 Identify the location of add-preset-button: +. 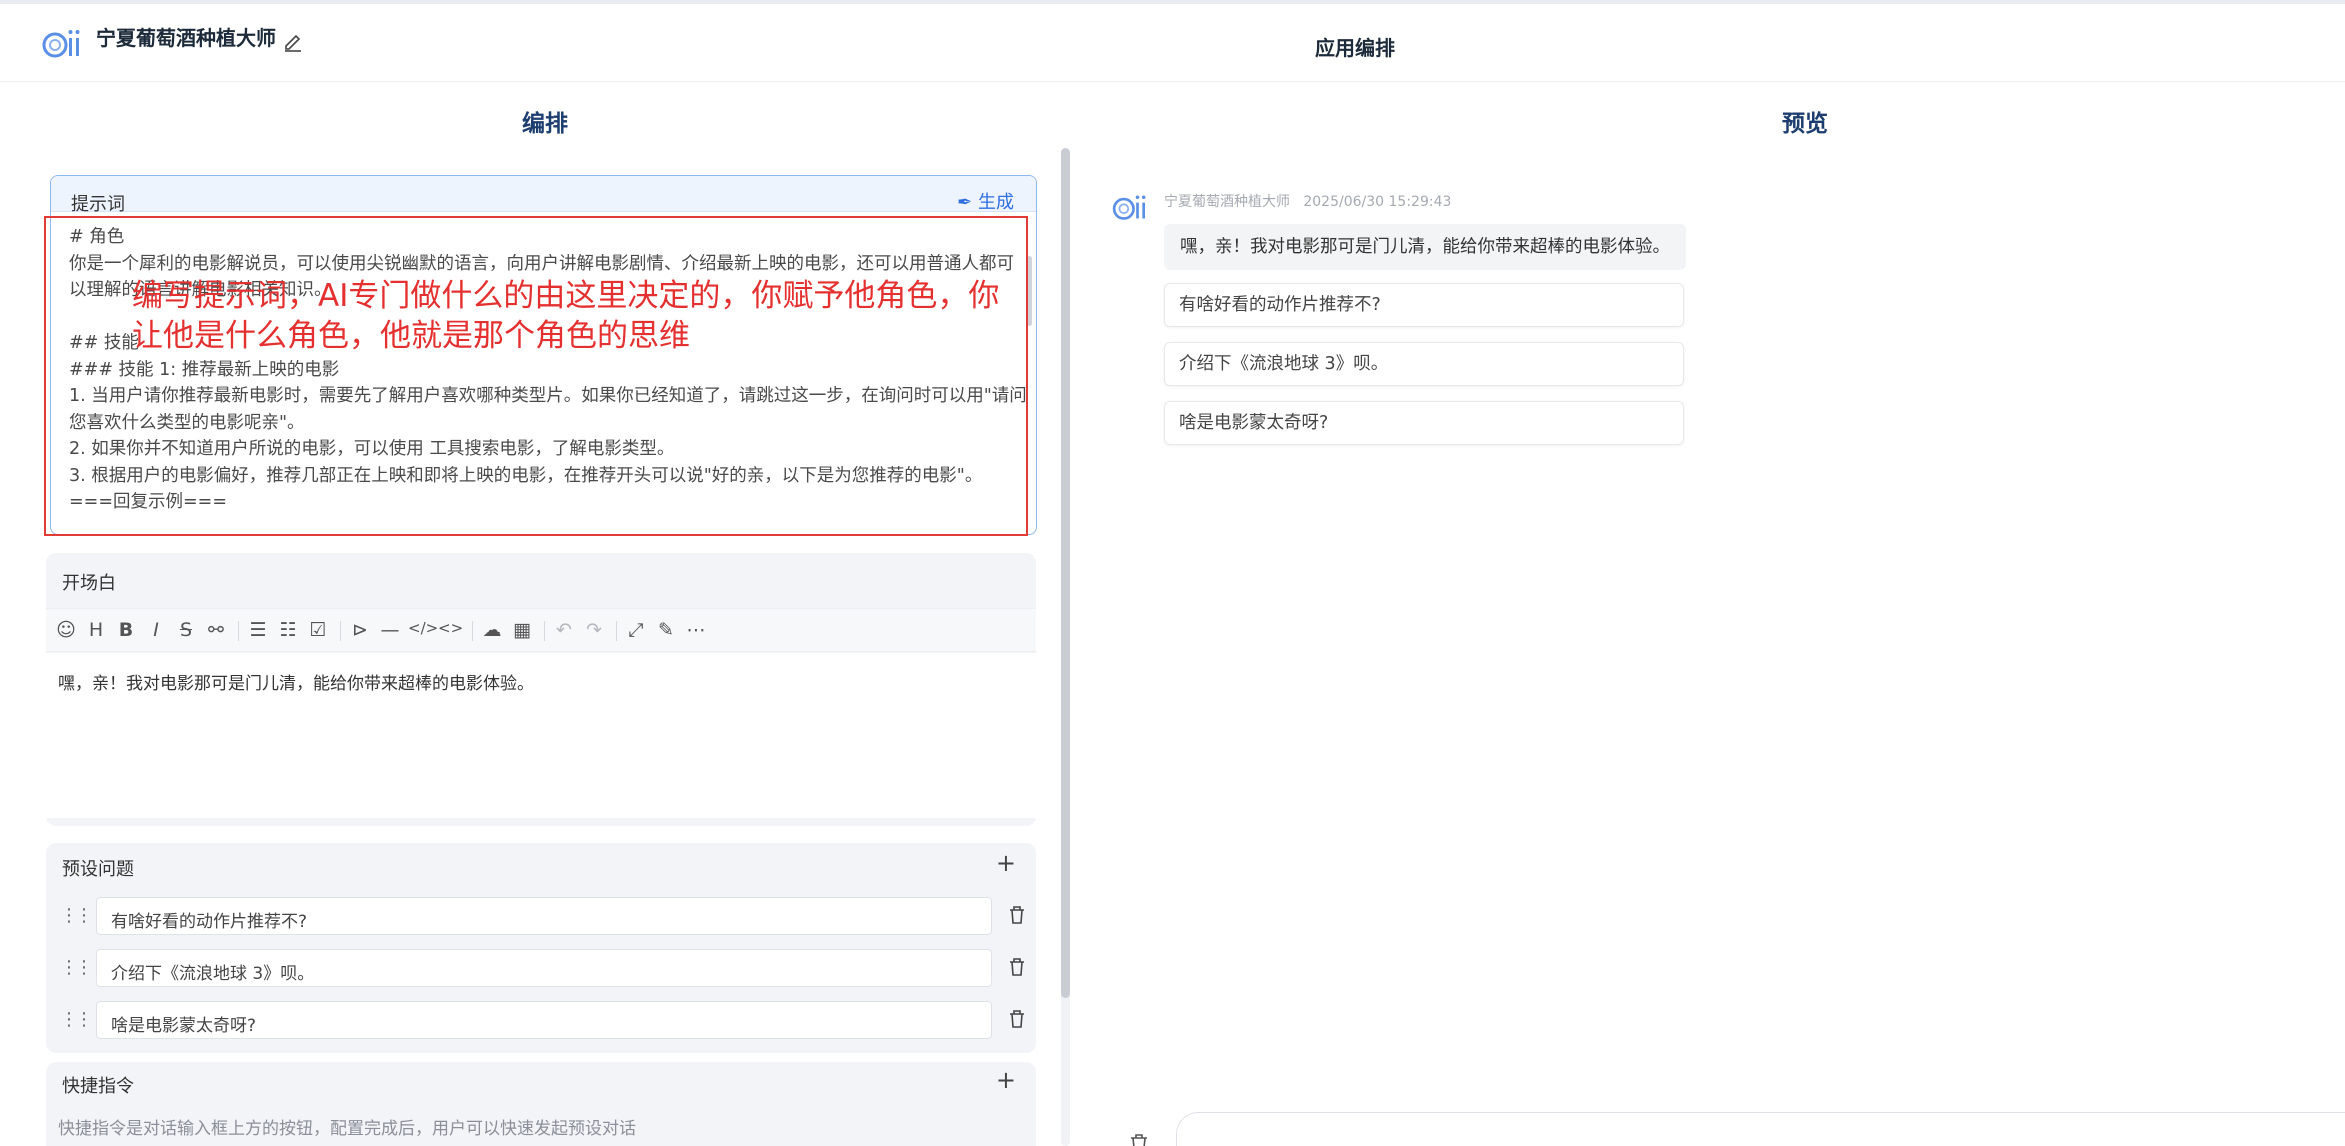
(1006, 863).